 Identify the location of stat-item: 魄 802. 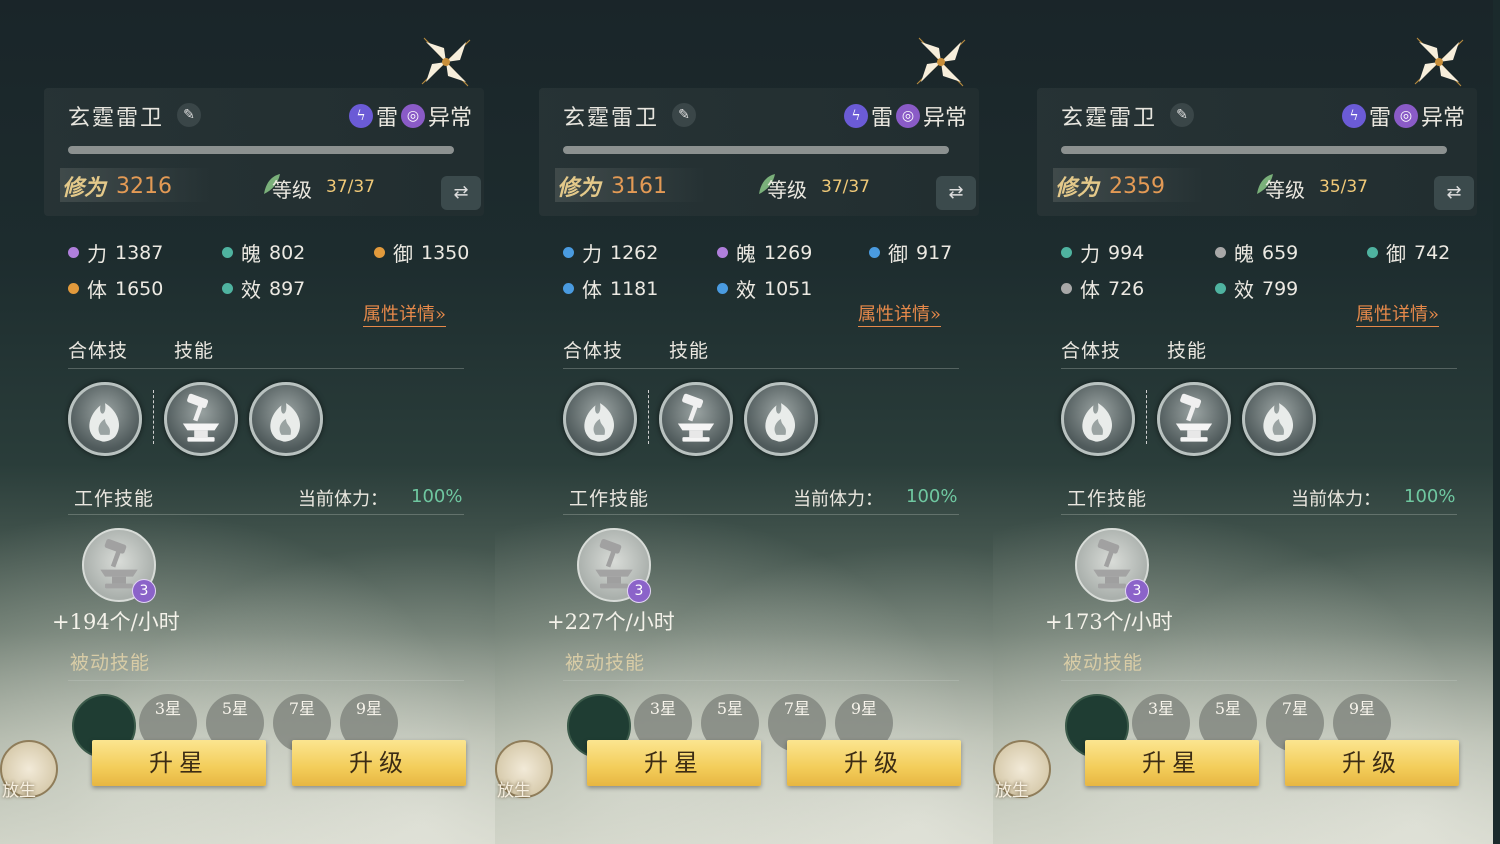
(263, 252).